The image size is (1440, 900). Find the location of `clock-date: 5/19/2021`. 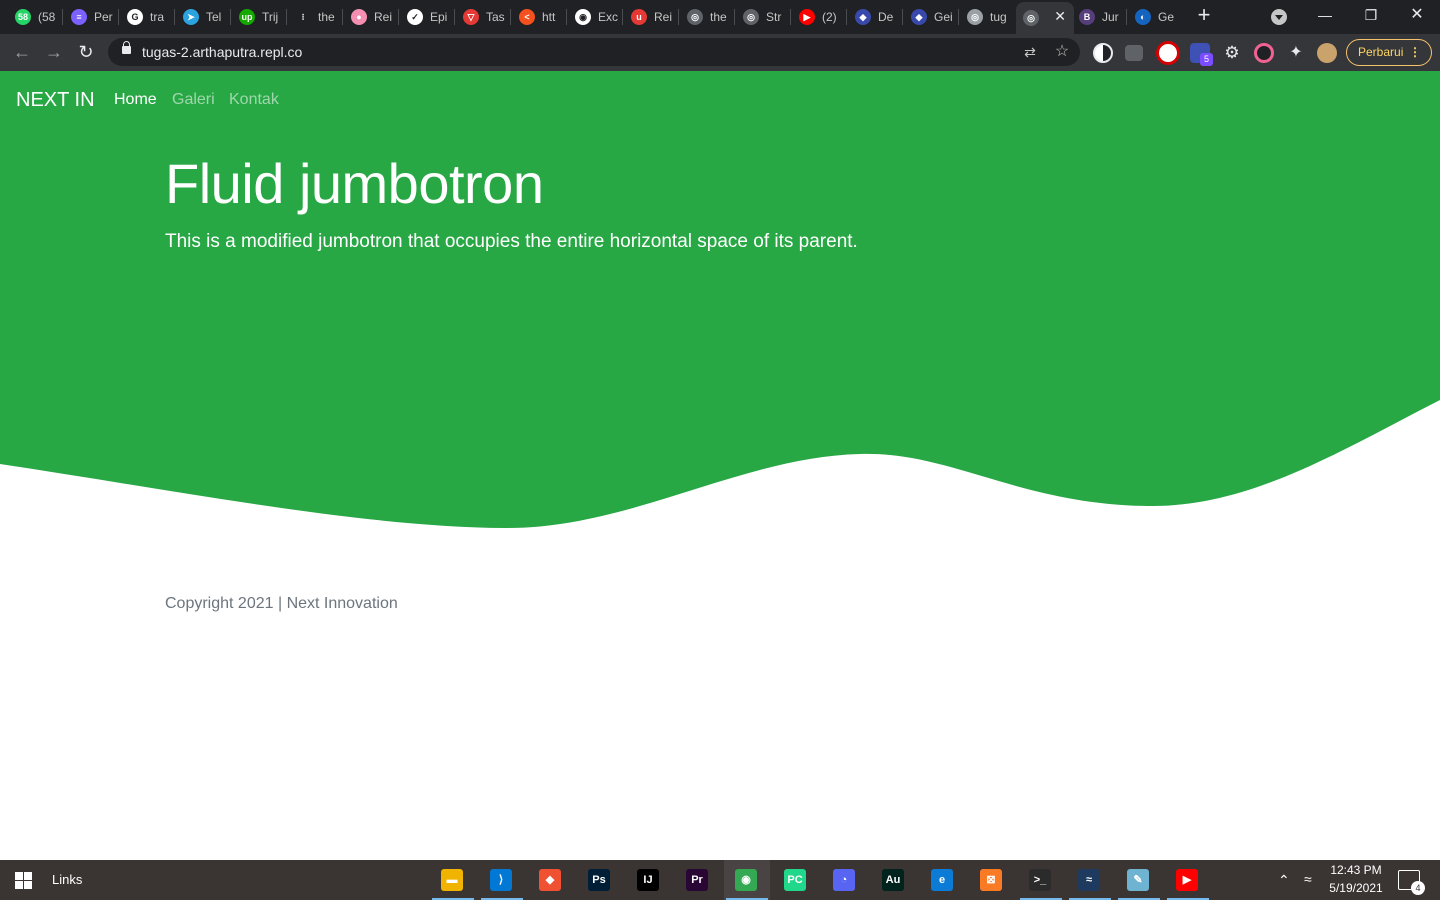

clock-date: 5/19/2021 is located at coordinates (1356, 888).